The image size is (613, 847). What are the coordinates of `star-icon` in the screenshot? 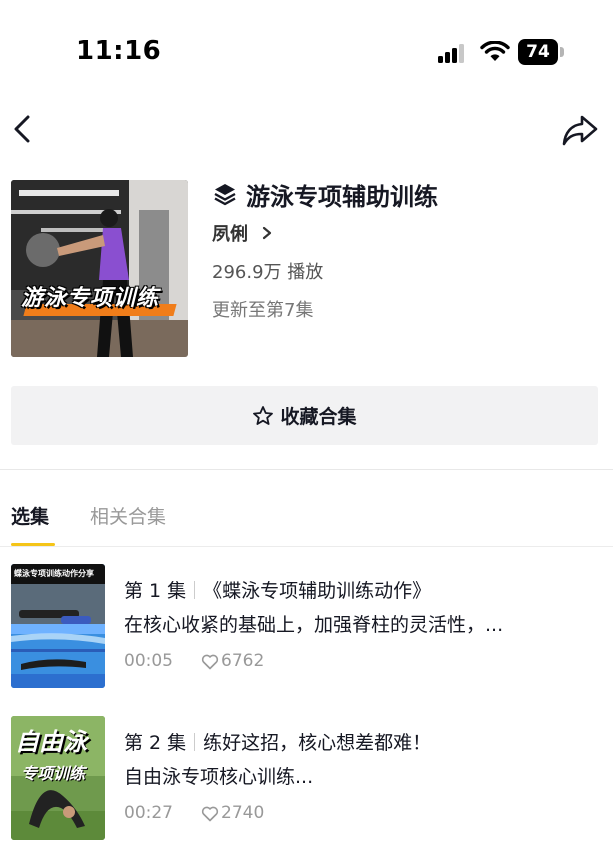 It's located at (263, 415).